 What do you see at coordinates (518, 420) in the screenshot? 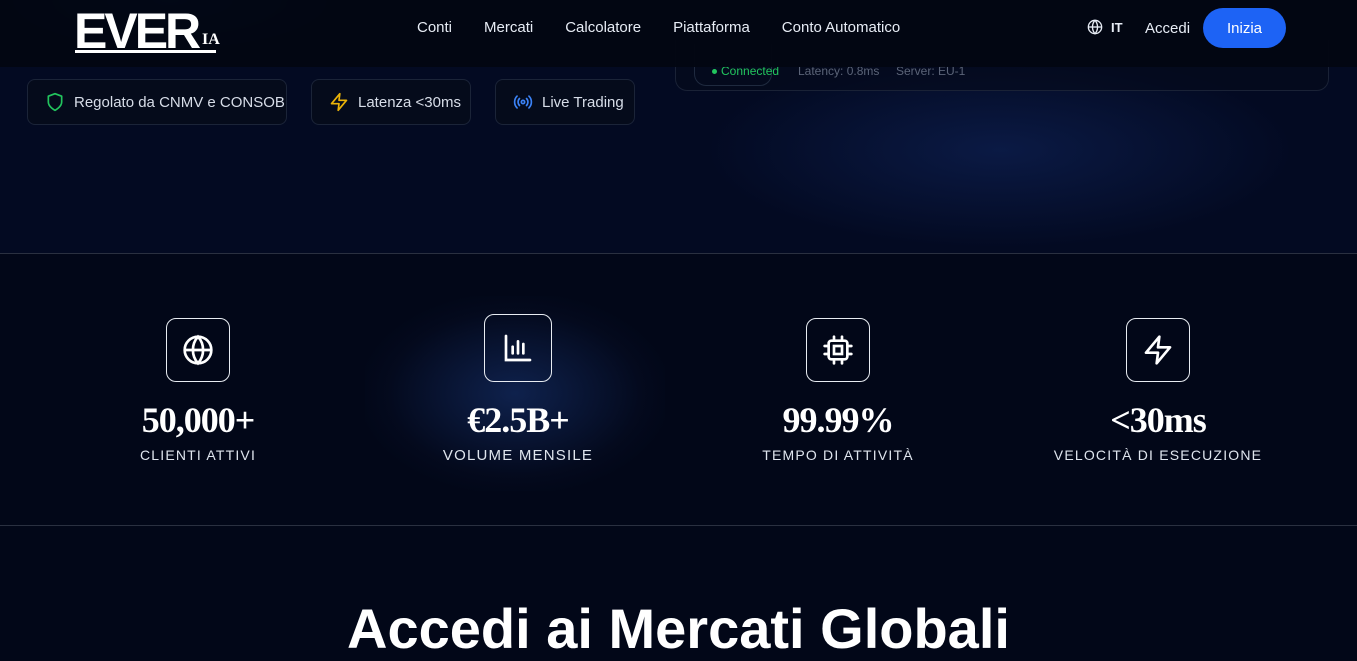
I see `stat-value: €2.5B+` at bounding box center [518, 420].